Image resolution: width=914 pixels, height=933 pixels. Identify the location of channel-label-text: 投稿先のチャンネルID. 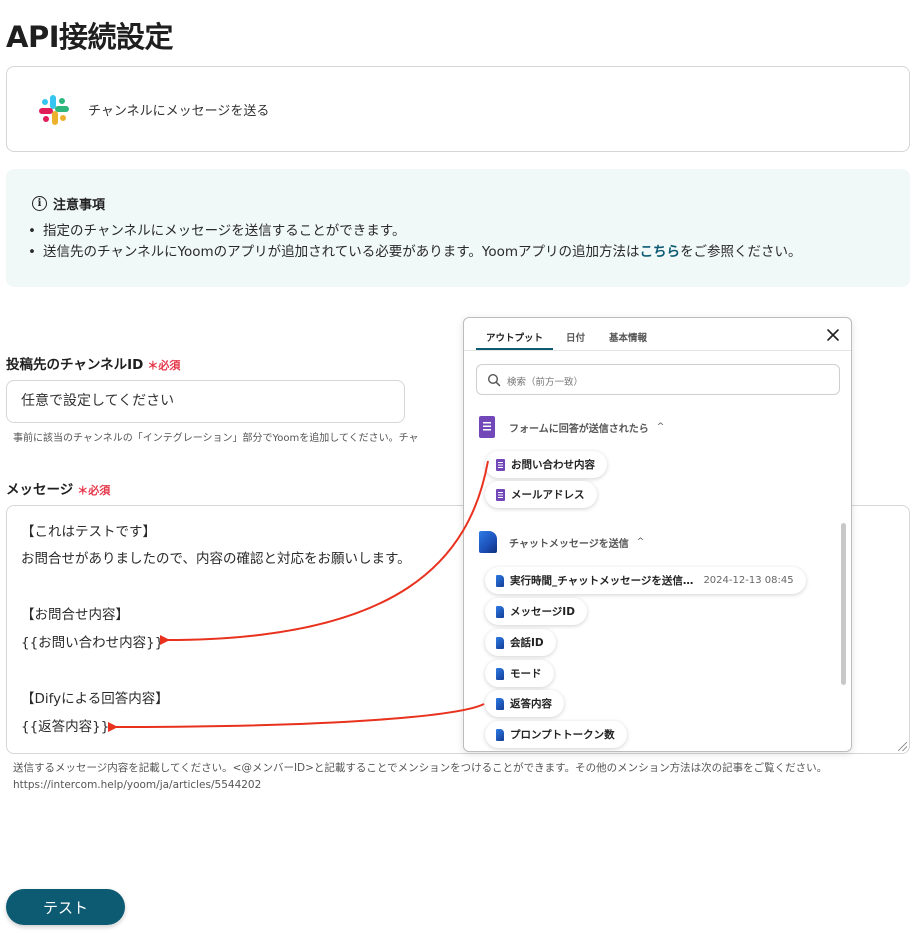
(75, 365).